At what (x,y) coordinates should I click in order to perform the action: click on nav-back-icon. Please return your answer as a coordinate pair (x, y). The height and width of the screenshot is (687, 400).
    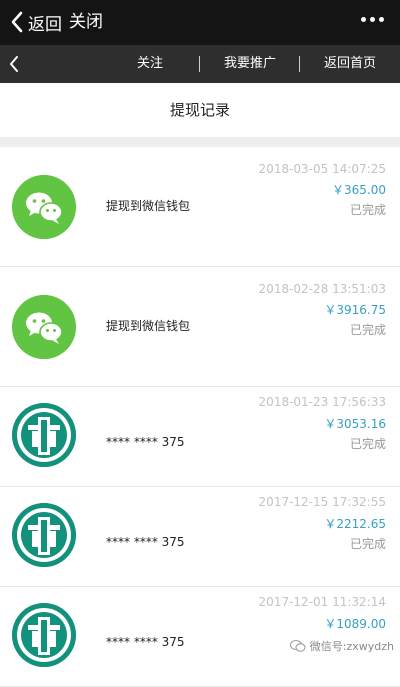
    Looking at the image, I should click on (14, 64).